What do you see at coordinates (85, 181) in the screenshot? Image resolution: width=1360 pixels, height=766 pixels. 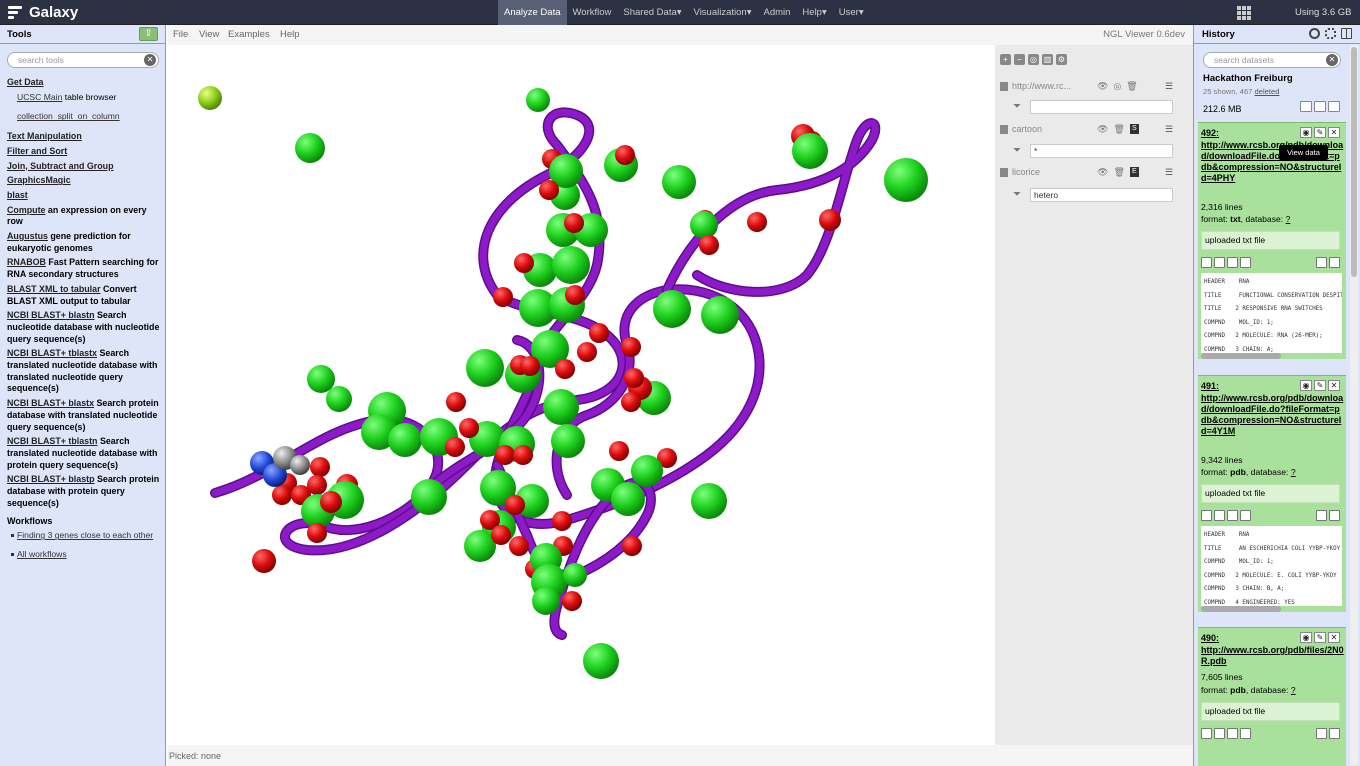 I see `section-graphicsmagic: GraphicsMagic` at bounding box center [85, 181].